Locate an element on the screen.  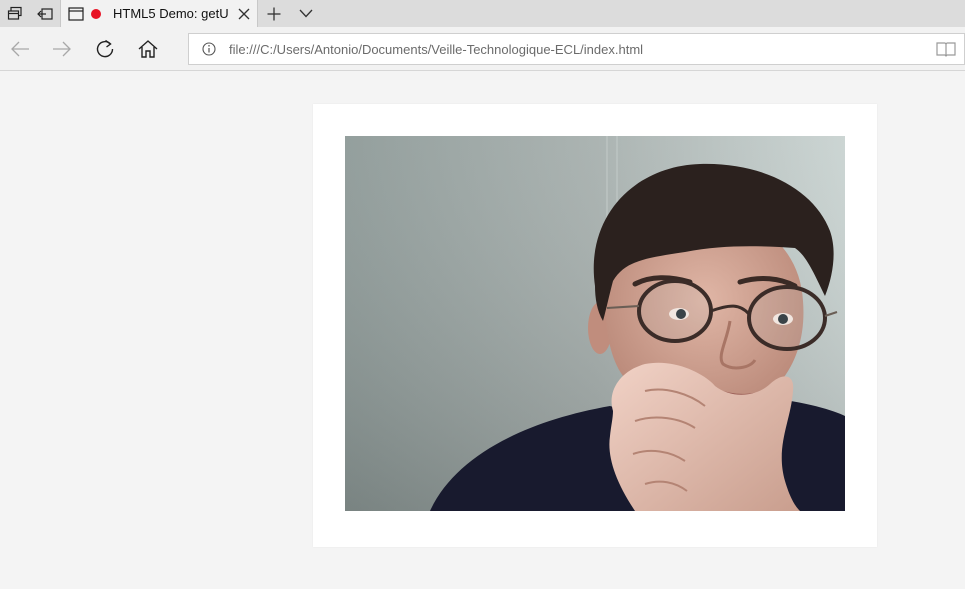
set-aside-tabs-button is located at coordinates (45, 13).